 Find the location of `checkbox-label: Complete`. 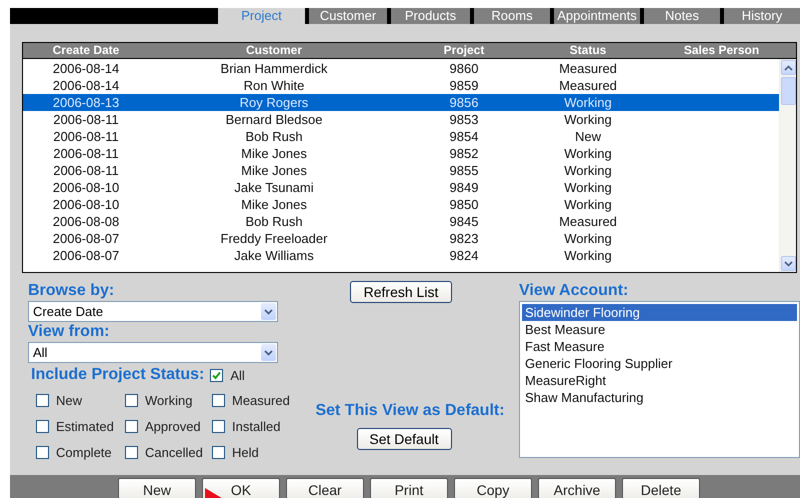

checkbox-label: Complete is located at coordinates (84, 452).